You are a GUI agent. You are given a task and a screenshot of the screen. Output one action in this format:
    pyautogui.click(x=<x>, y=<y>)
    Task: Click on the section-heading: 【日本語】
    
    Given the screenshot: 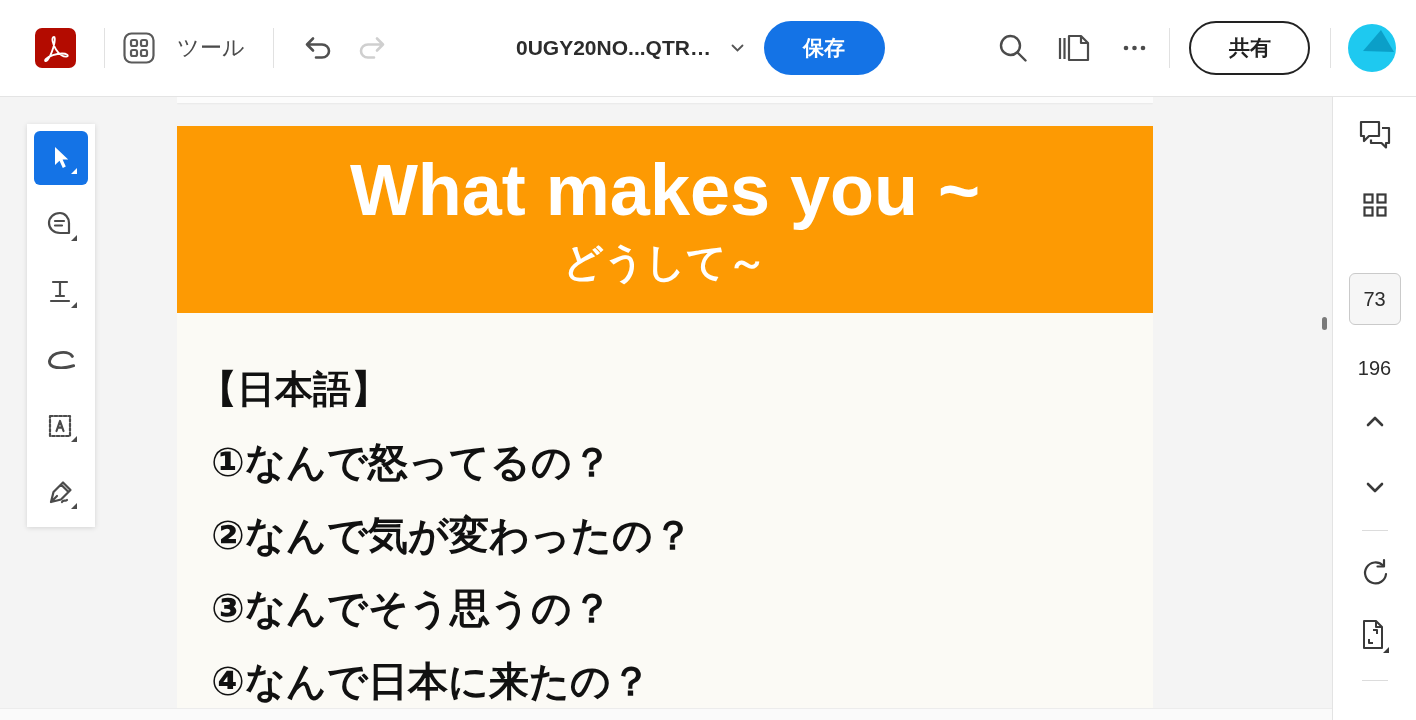 What is the action you would take?
    pyautogui.click(x=294, y=389)
    